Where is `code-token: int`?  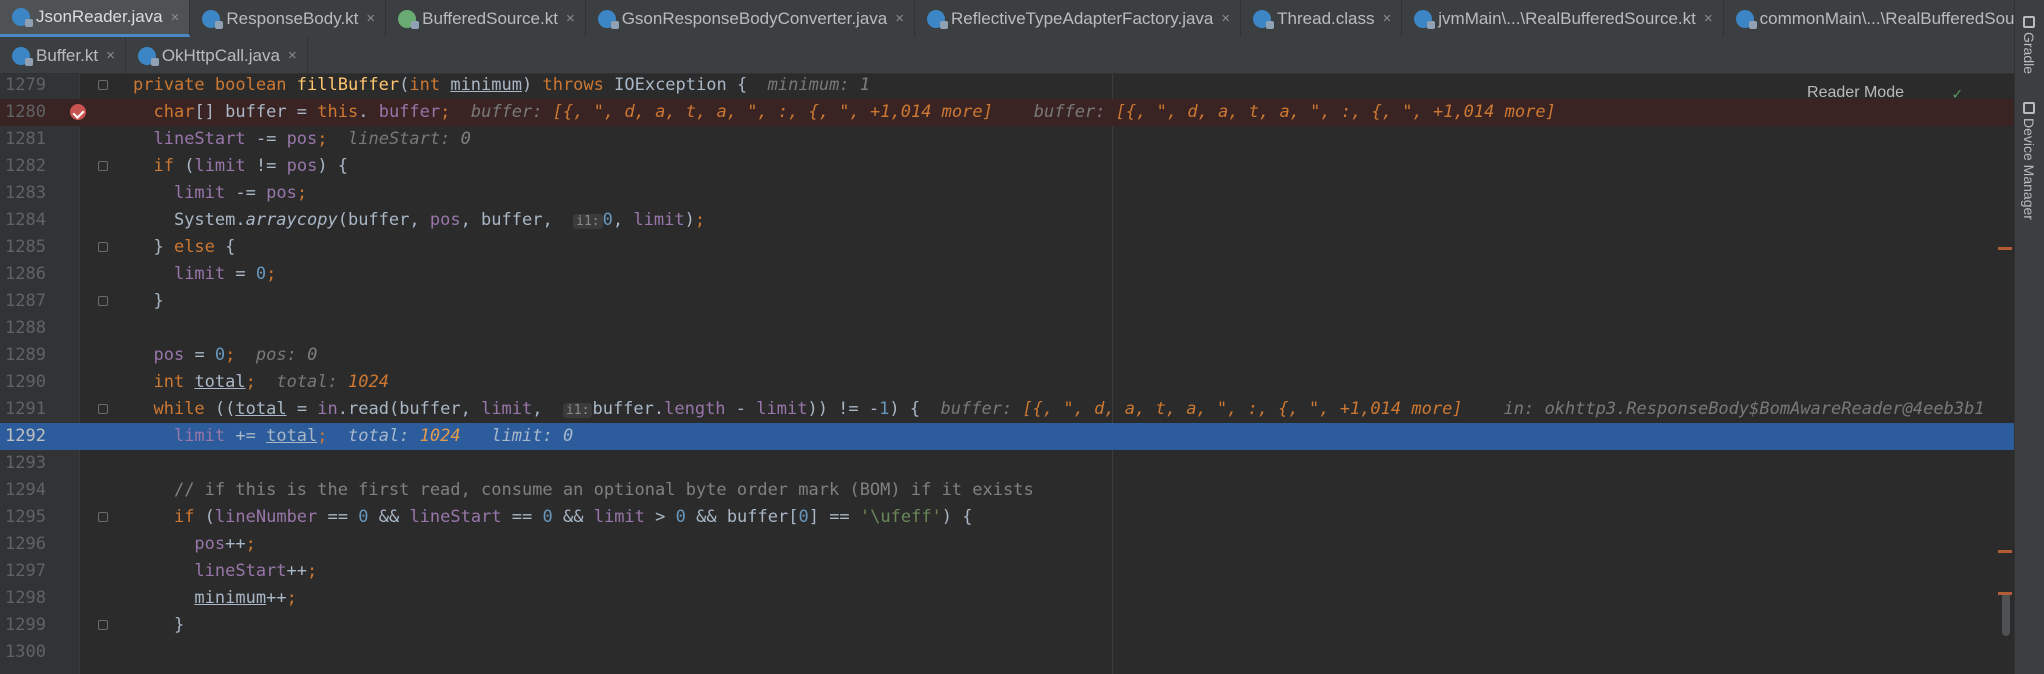 code-token: int is located at coordinates (174, 382).